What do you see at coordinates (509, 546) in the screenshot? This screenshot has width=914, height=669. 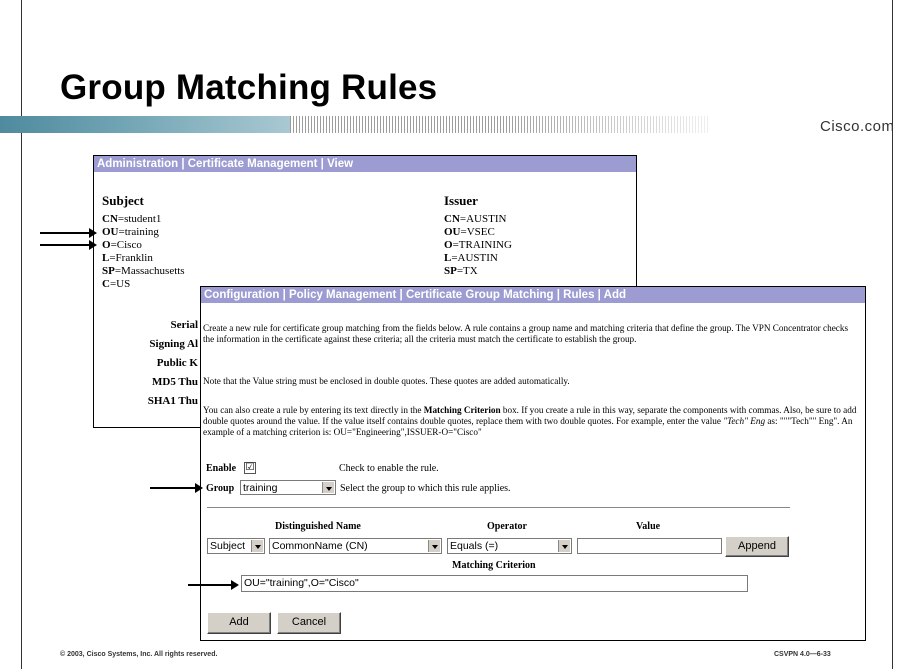 I see `operator-select: Equals (=)` at bounding box center [509, 546].